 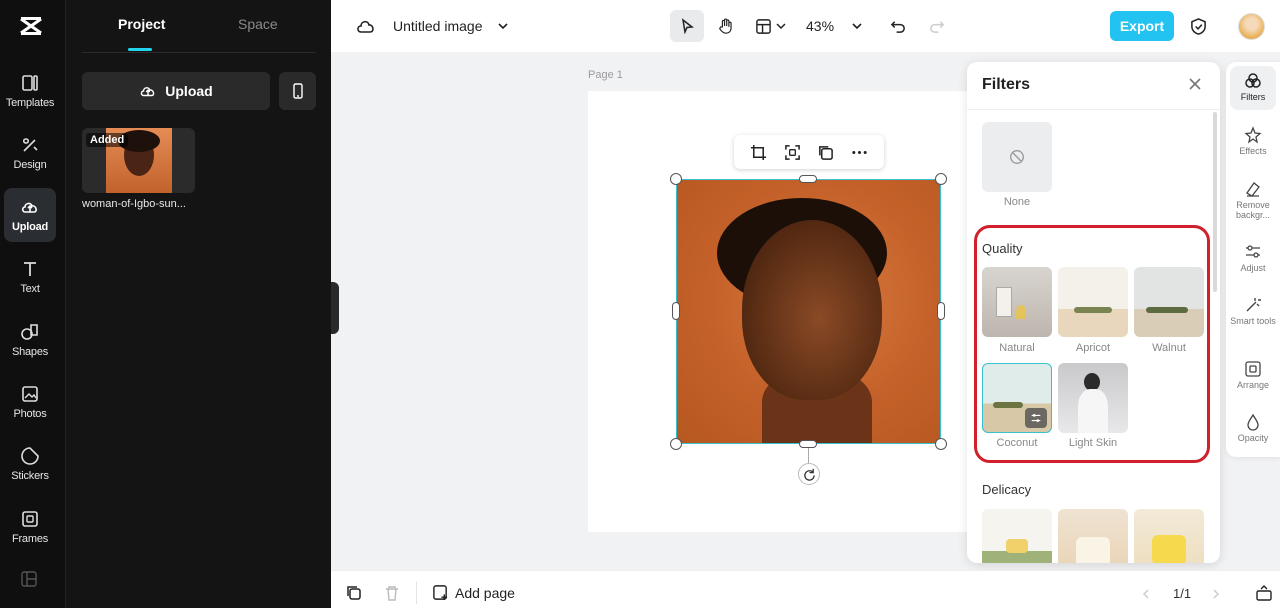 What do you see at coordinates (792, 152) in the screenshot?
I see `scan-icon` at bounding box center [792, 152].